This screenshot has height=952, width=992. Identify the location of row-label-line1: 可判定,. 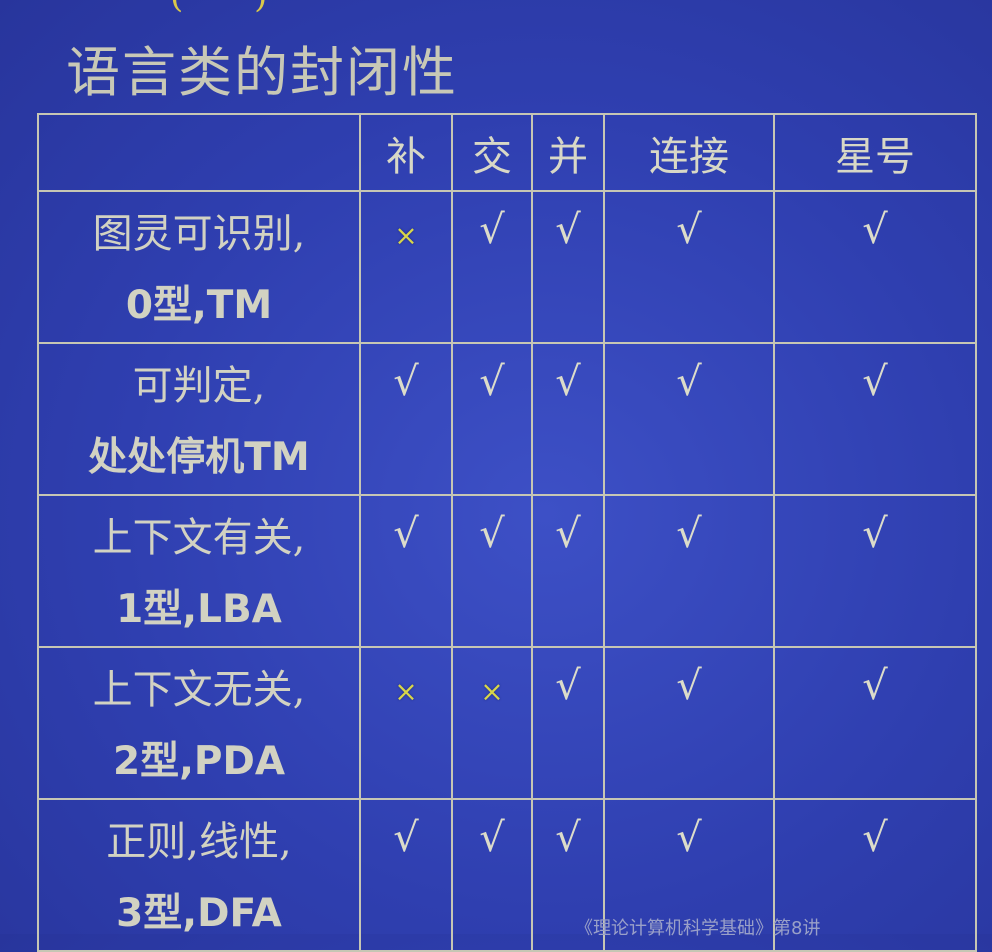
(199, 386).